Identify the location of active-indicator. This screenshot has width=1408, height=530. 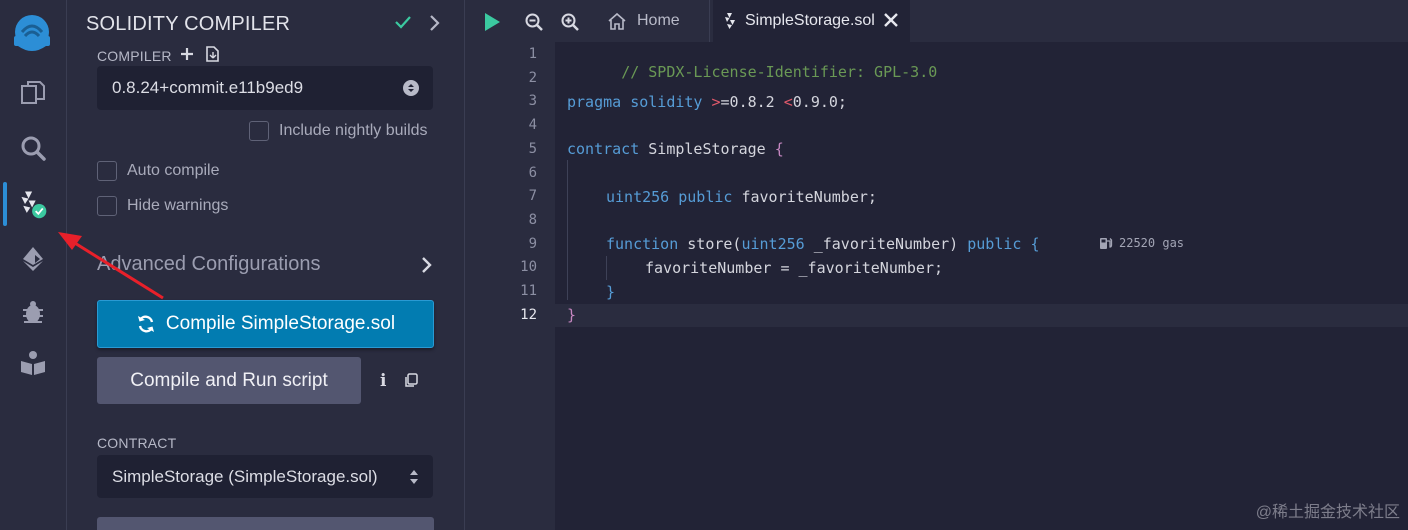
(5, 204).